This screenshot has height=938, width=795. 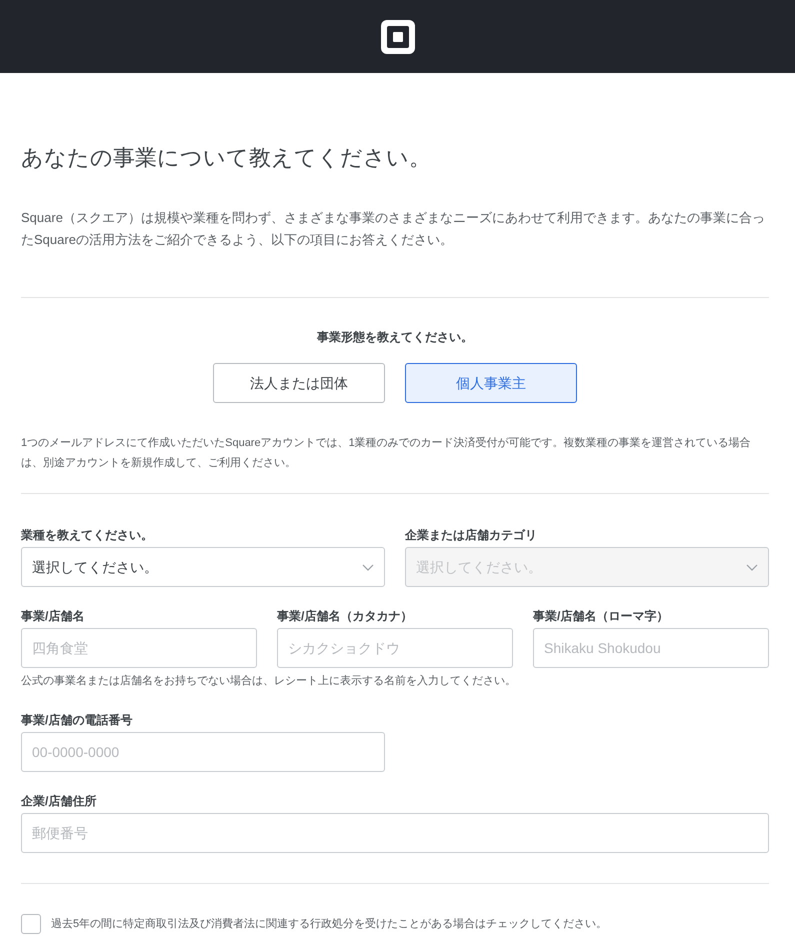 What do you see at coordinates (395, 833) in the screenshot?
I see `text-field: 郵便番号` at bounding box center [395, 833].